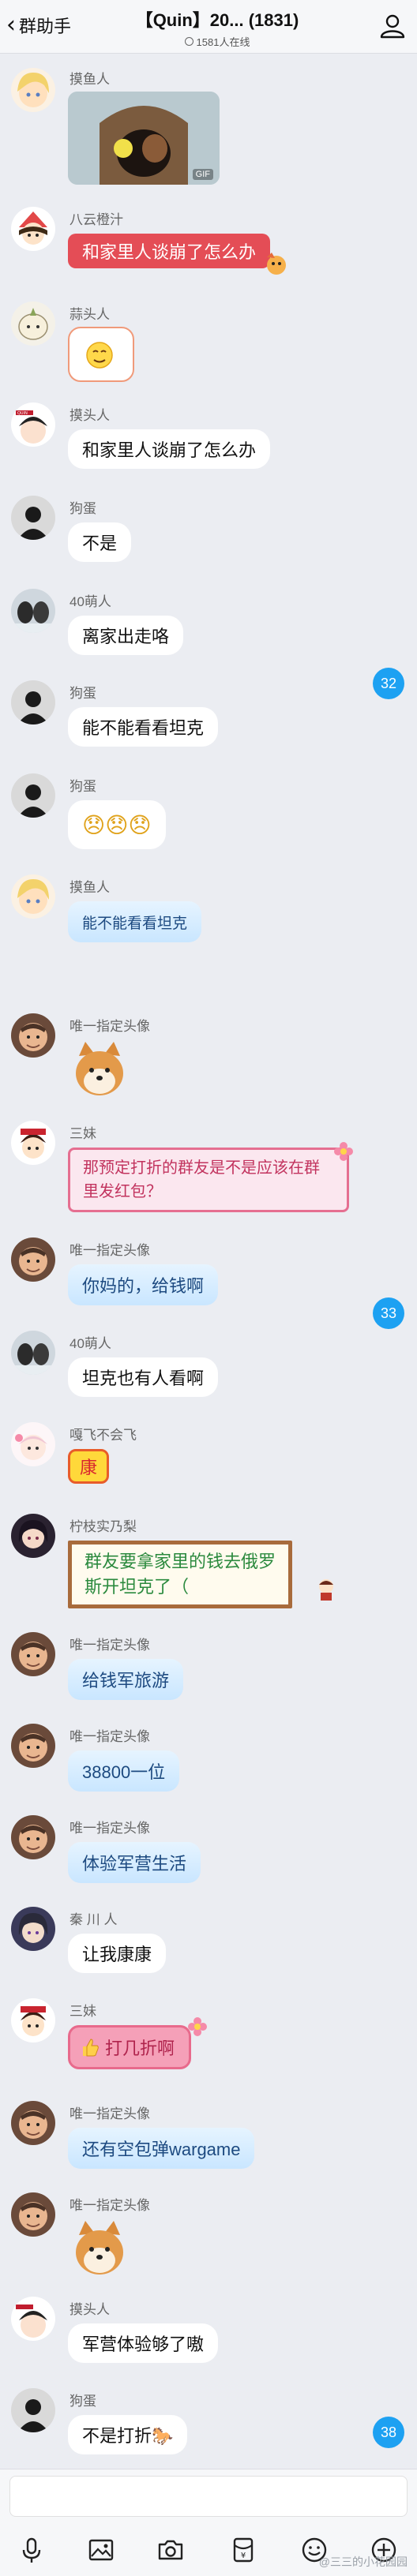 The width and height of the screenshot is (417, 2576). Describe the element at coordinates (117, 824) in the screenshot. I see `message-bubble: 😞😞😞` at that location.